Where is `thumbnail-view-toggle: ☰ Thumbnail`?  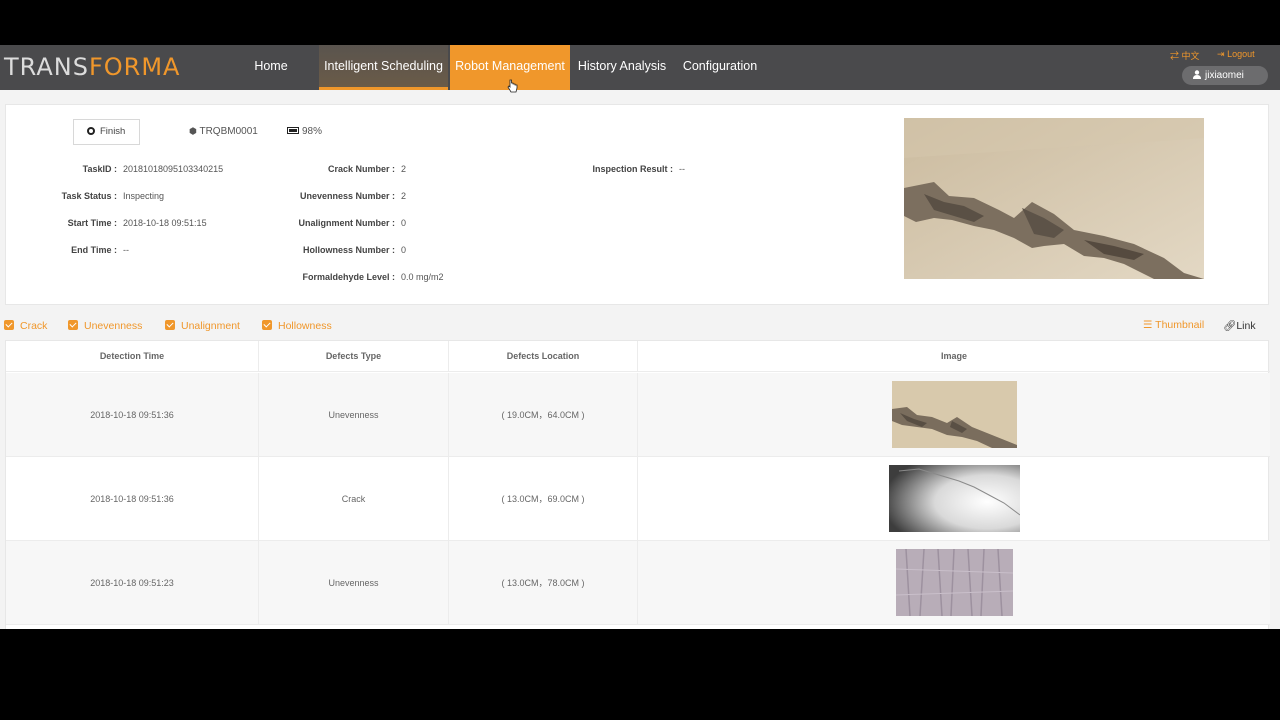 thumbnail-view-toggle: ☰ Thumbnail is located at coordinates (1173, 325).